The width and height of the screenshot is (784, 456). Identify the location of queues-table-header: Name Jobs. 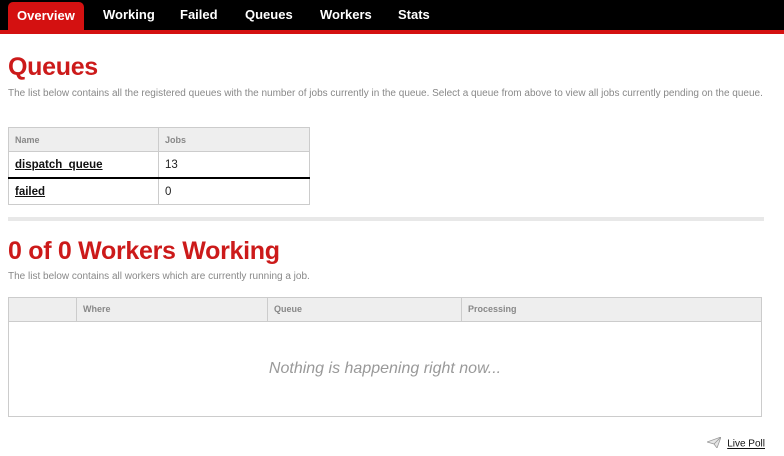
(159, 139).